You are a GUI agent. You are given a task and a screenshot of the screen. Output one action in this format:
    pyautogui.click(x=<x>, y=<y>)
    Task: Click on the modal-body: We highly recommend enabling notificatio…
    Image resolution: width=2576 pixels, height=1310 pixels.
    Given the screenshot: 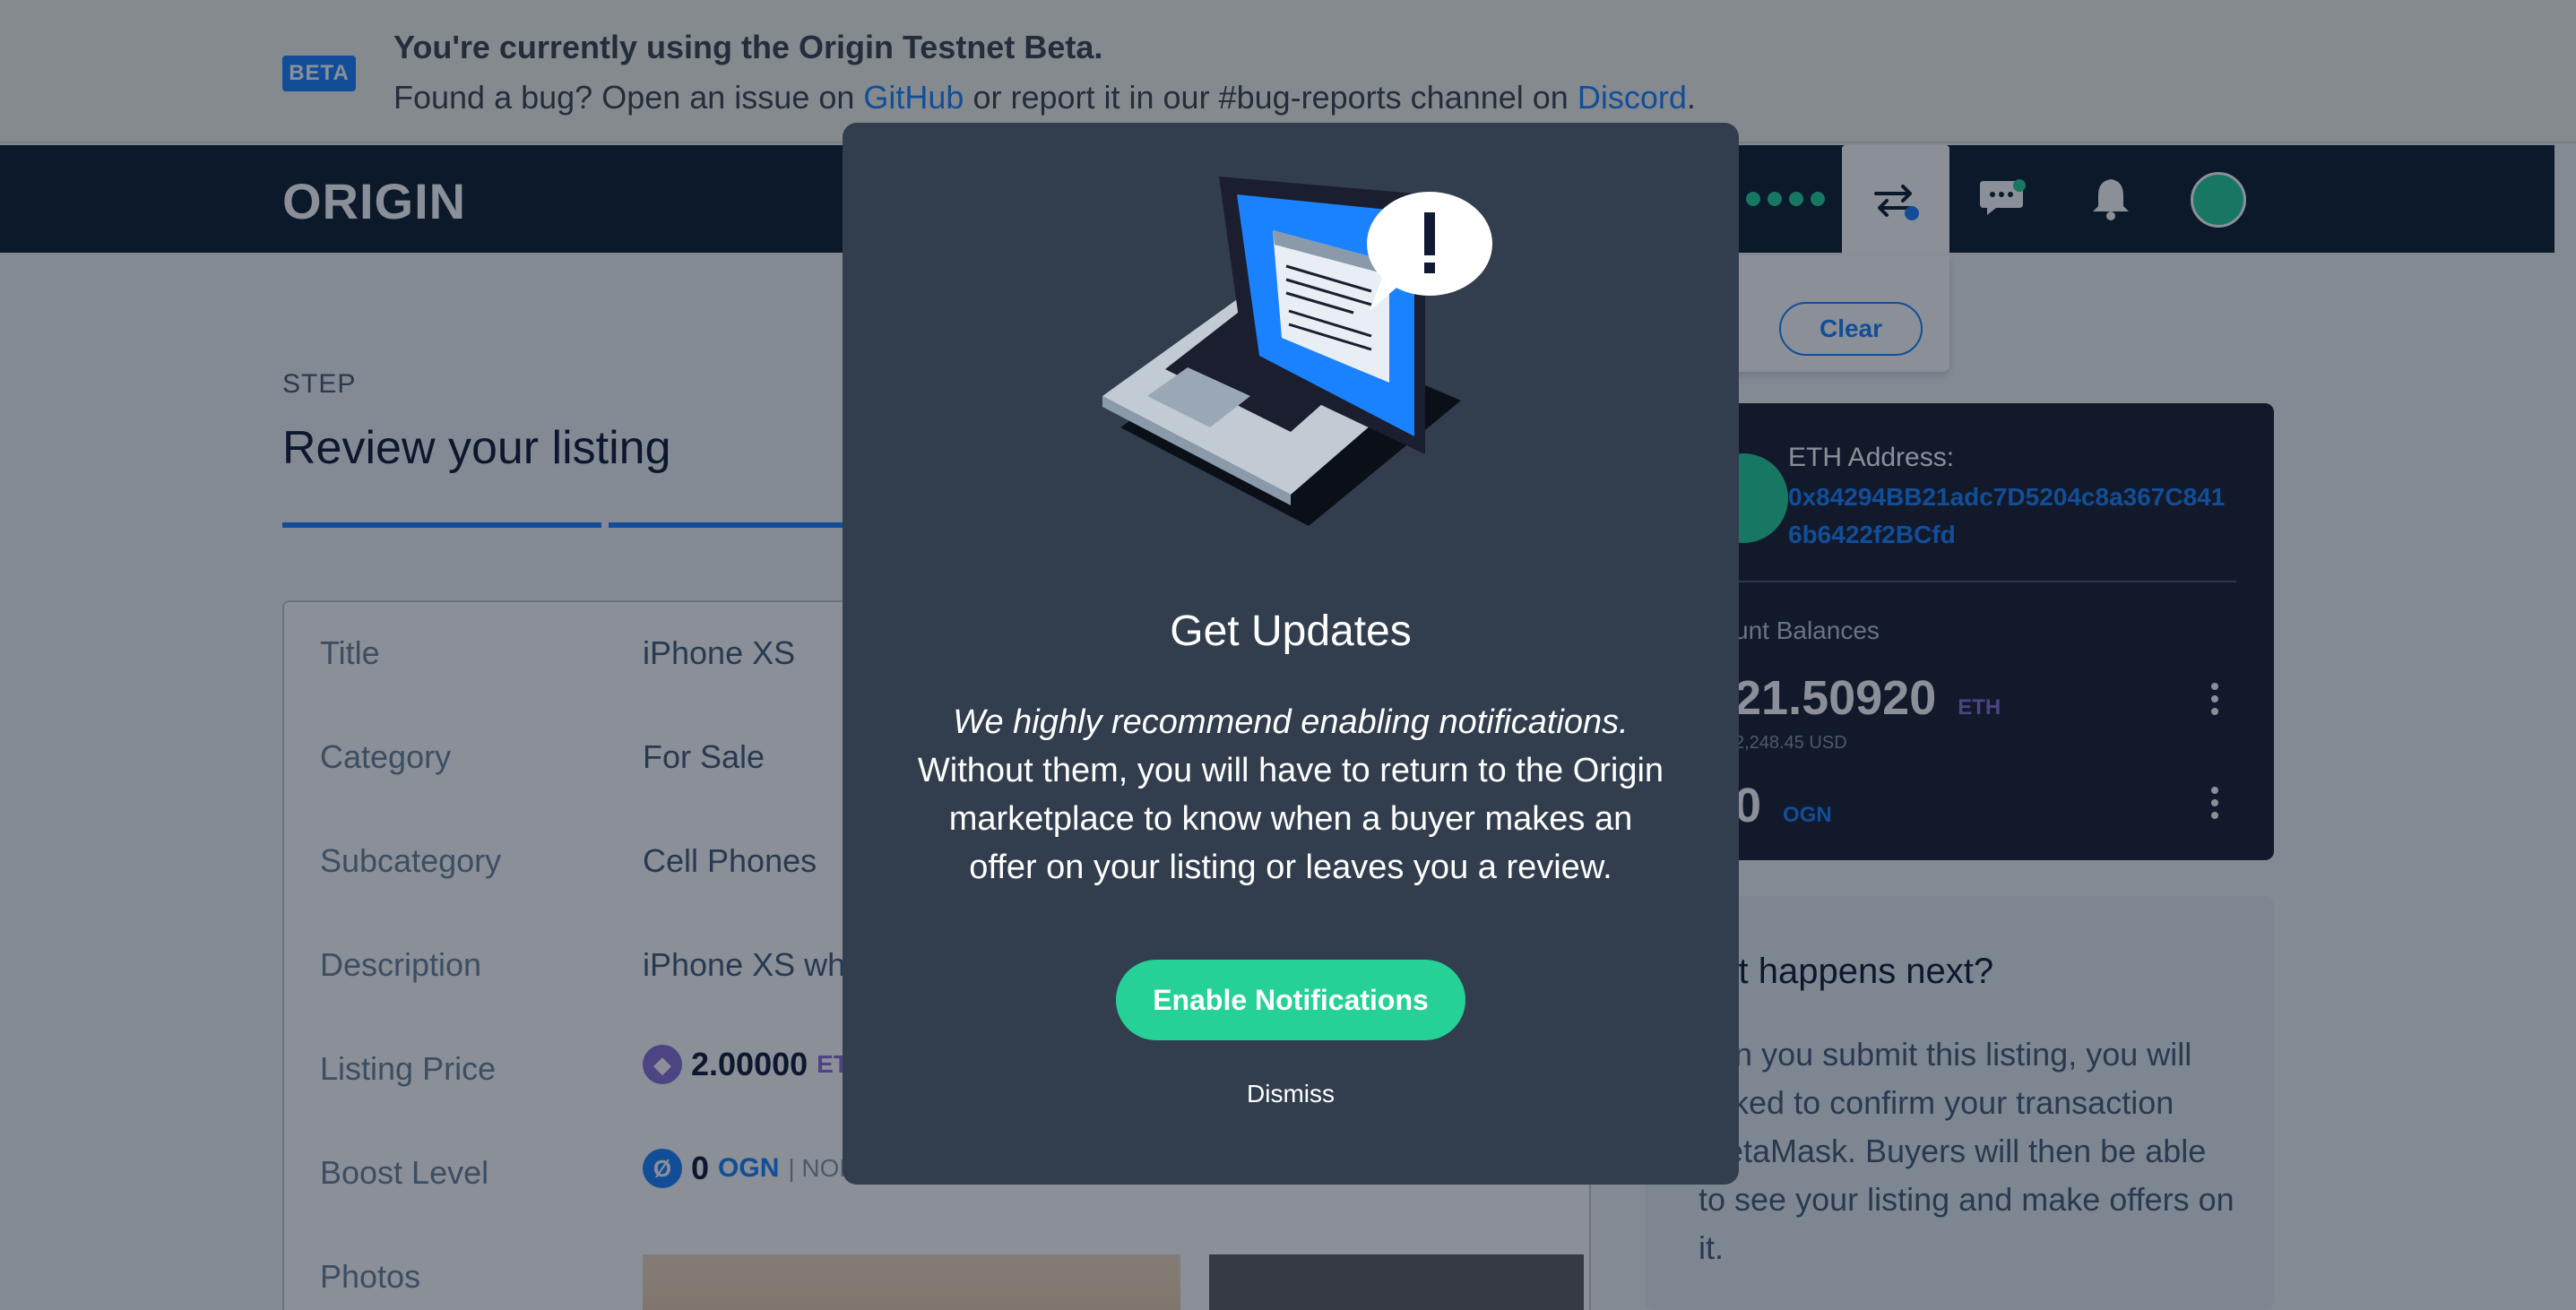 What is the action you would take?
    pyautogui.click(x=1290, y=795)
    